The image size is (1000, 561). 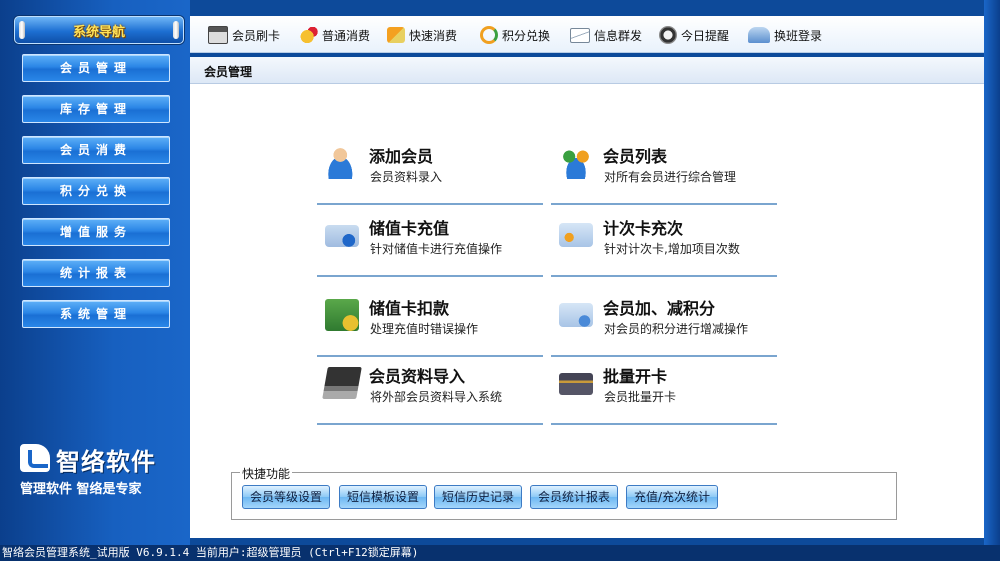 I want to click on nav-header: 系统导航, so click(x=99, y=30).